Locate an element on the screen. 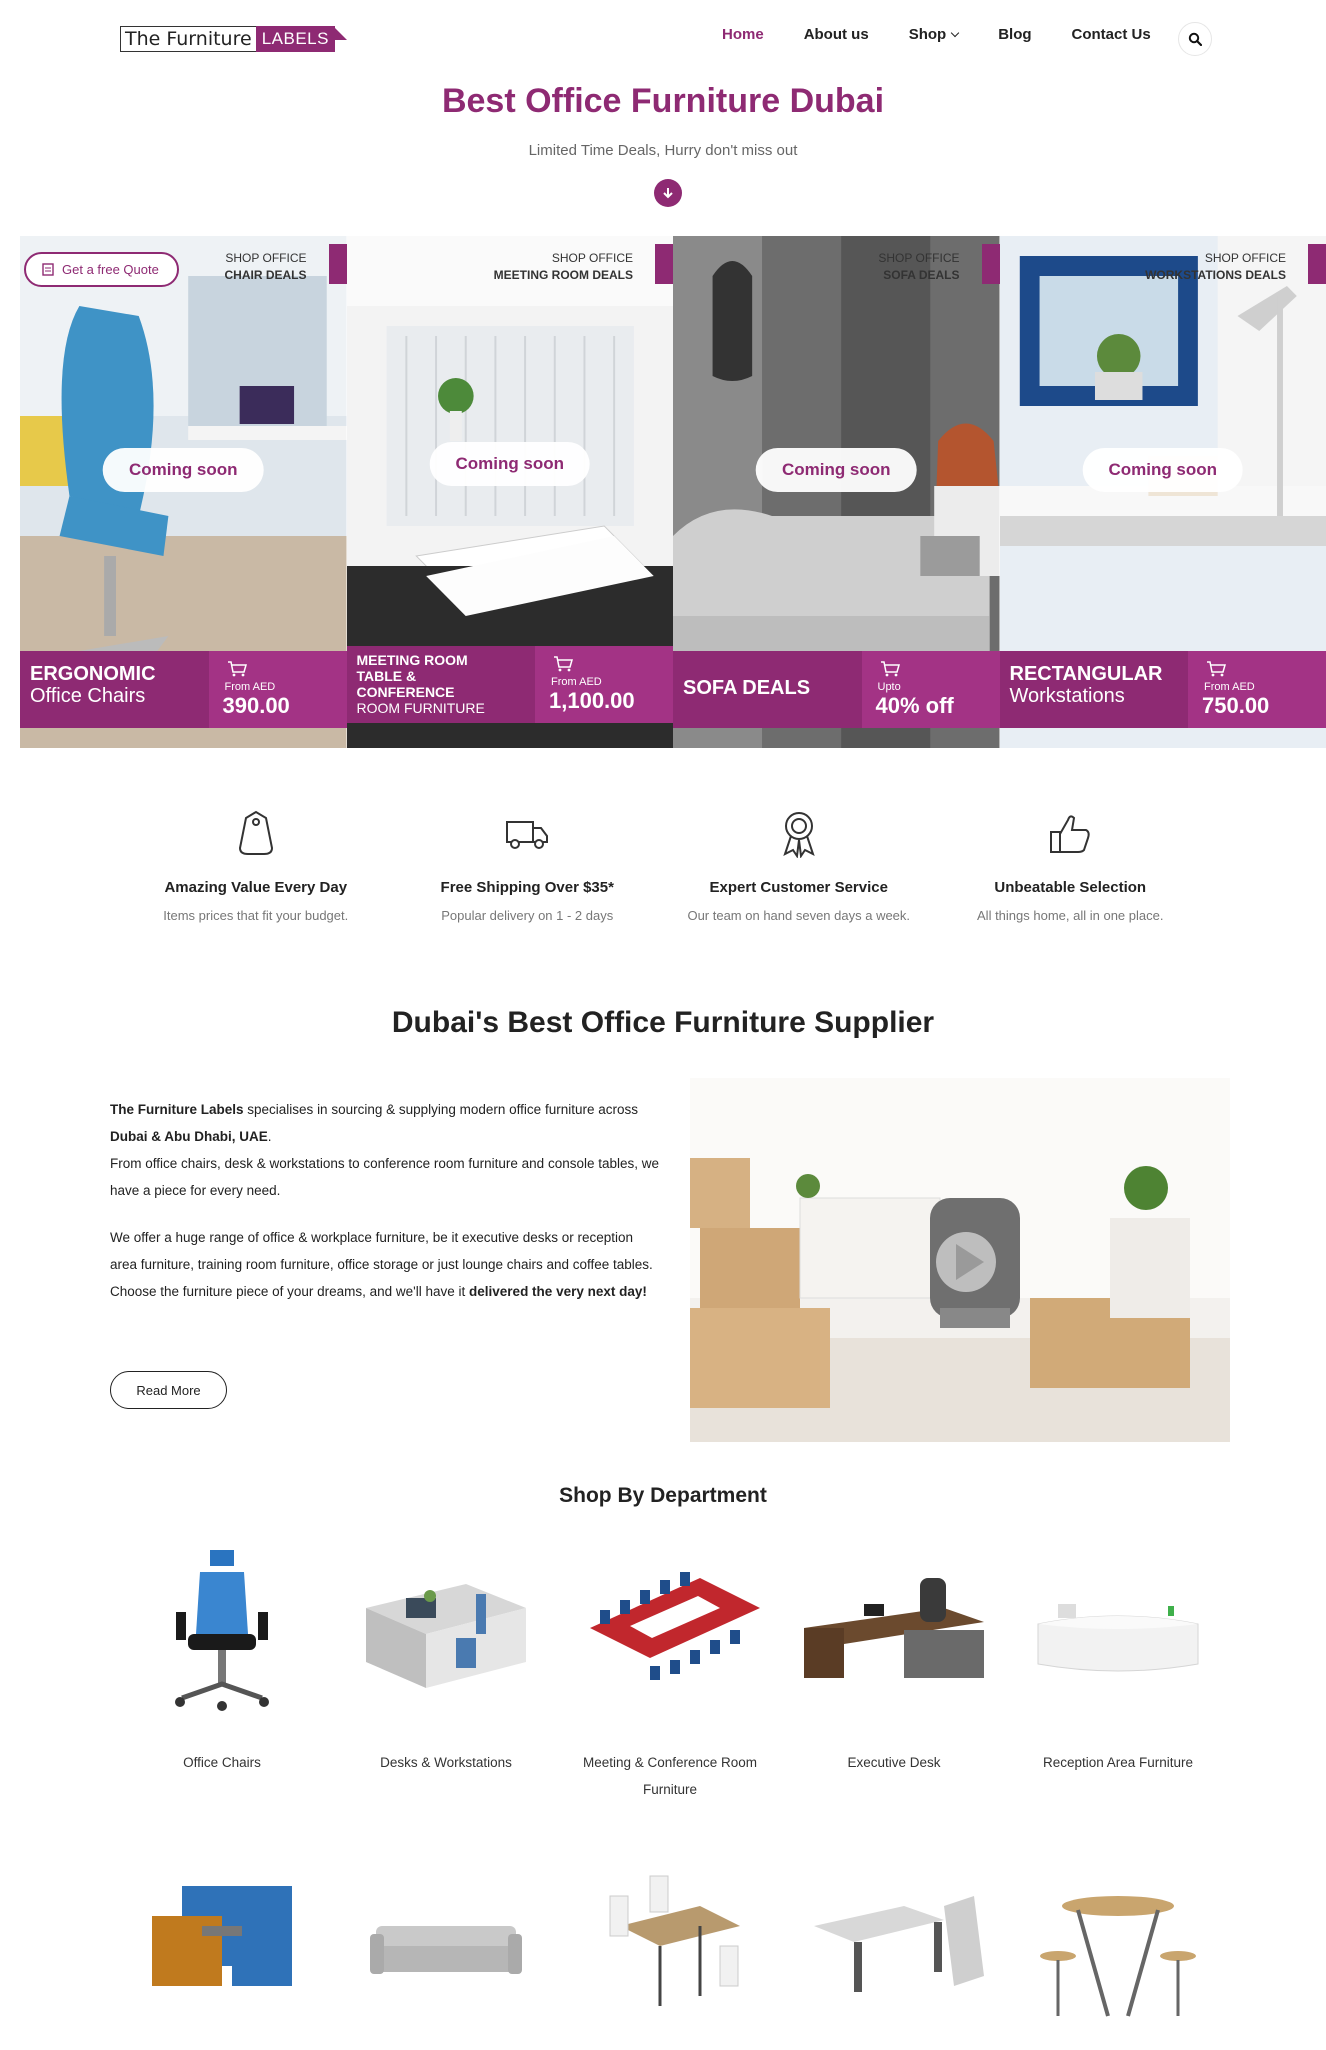 This screenshot has height=2050, width=1326. deal-name: ERGONOMIC Office Chairs is located at coordinates (120, 685).